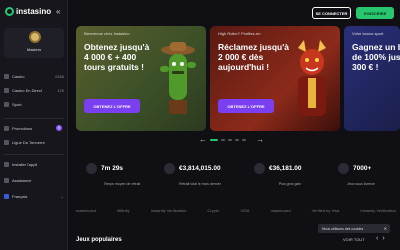  What do you see at coordinates (35, 128) in the screenshot?
I see `sidebar-item-promotions: Promotions 9` at bounding box center [35, 128].